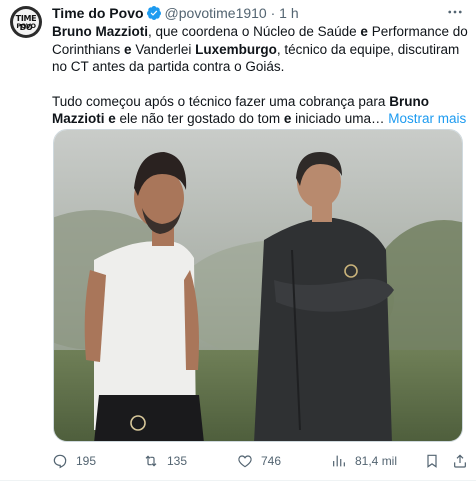 Image resolution: width=476 pixels, height=481 pixels. I want to click on reply-icon, so click(60, 461).